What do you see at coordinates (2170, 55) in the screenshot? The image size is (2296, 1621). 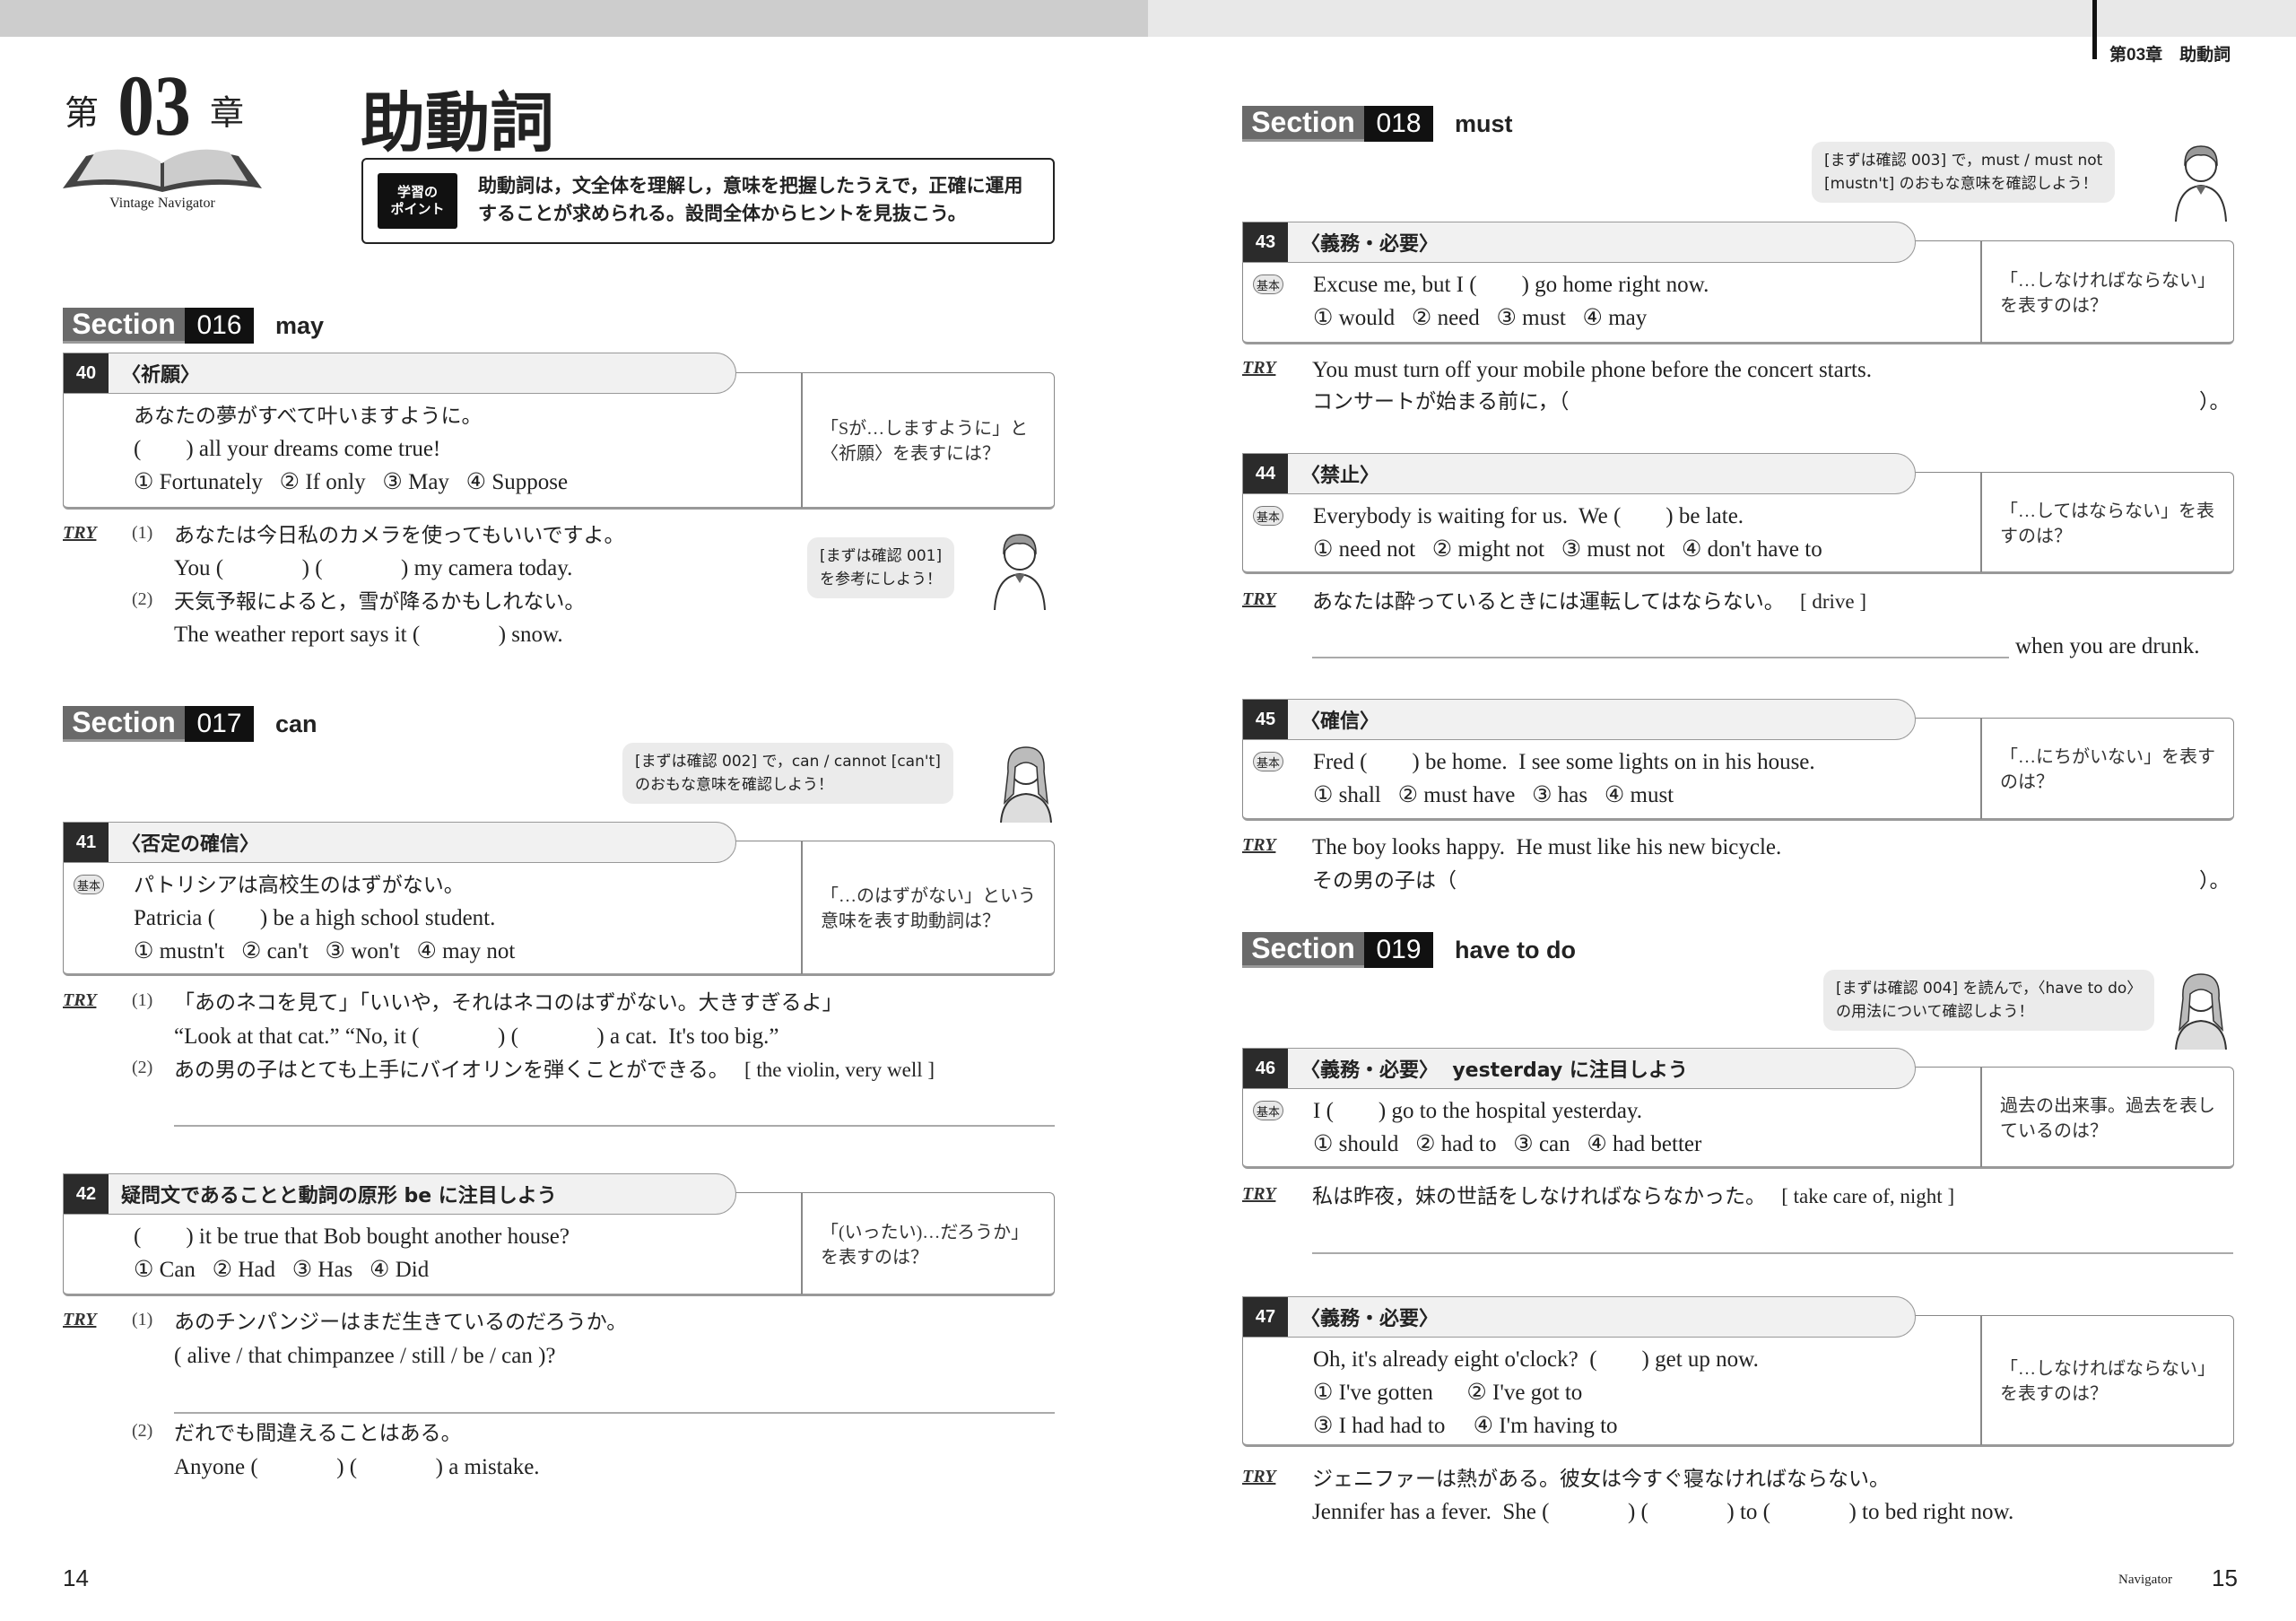 I see `running-head: 第03章 助動詞` at bounding box center [2170, 55].